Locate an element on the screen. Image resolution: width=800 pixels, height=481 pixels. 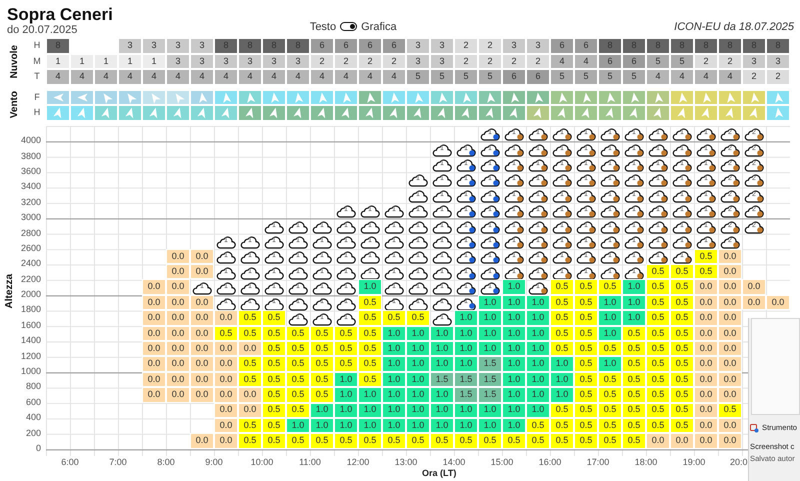
axis-label: 3000 is located at coordinates (31, 217).